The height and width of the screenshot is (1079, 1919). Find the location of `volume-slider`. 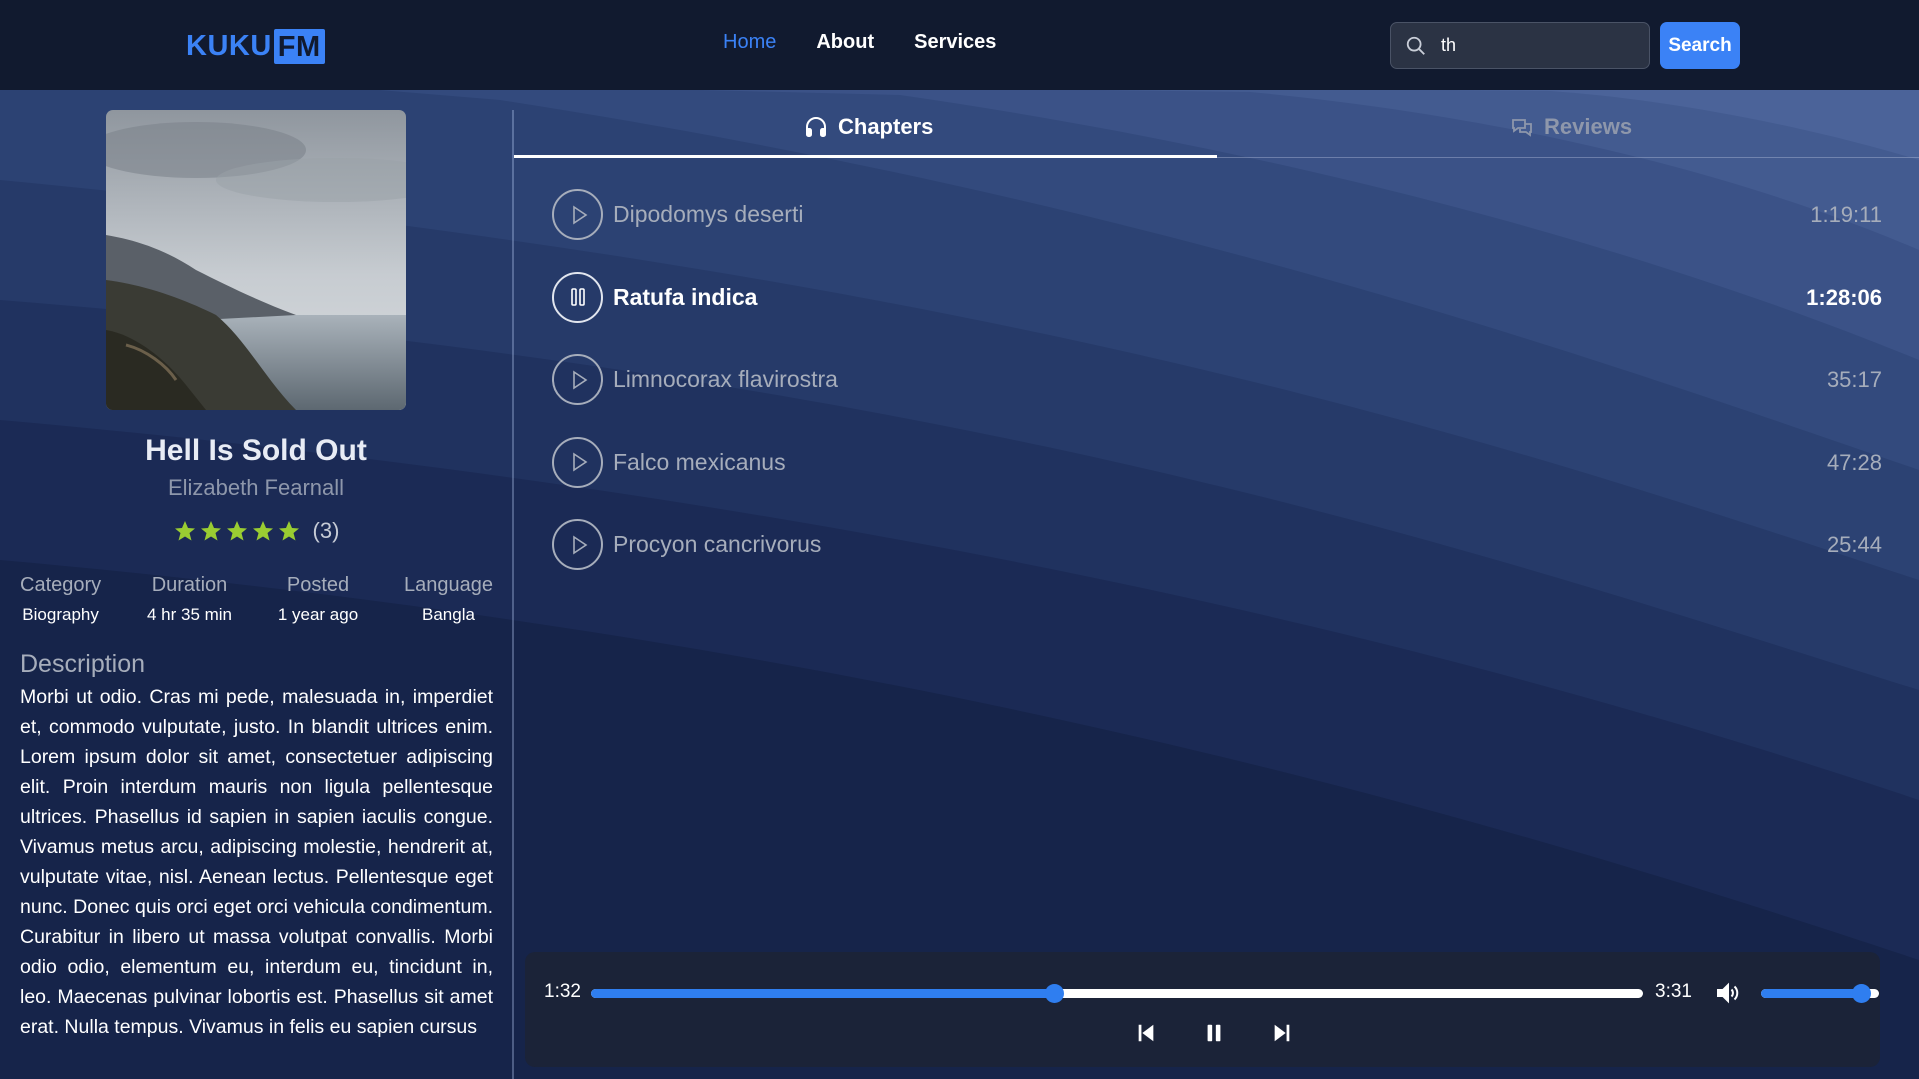

volume-slider is located at coordinates (1820, 993).